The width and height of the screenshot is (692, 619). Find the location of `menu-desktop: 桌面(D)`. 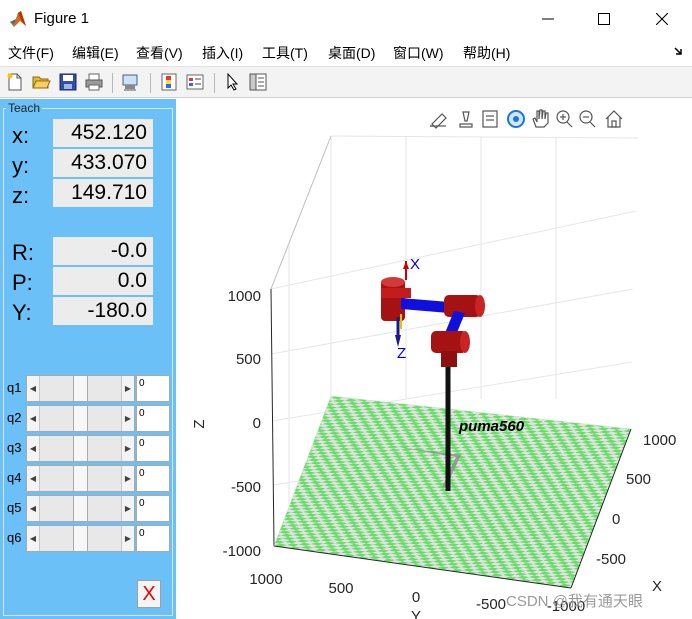

menu-desktop: 桌面(D) is located at coordinates (351, 53).